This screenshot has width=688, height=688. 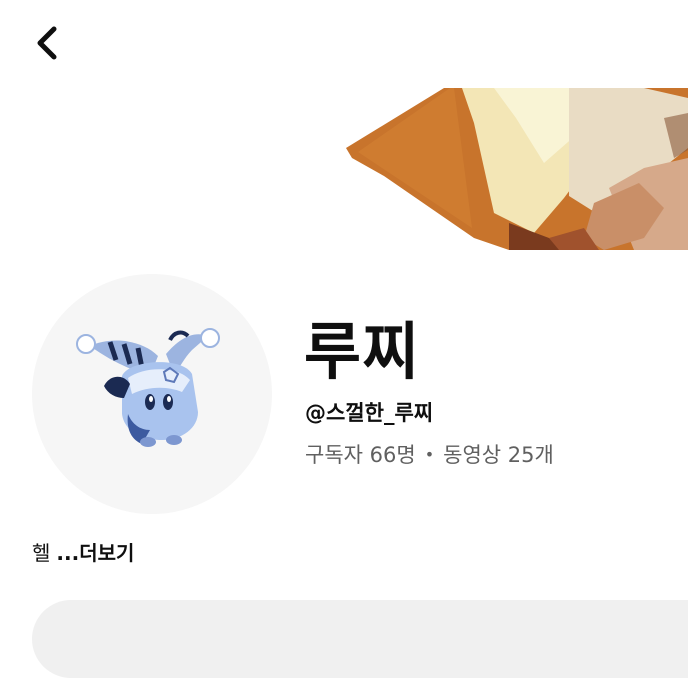 I want to click on chevron-left-icon, so click(x=47, y=43).